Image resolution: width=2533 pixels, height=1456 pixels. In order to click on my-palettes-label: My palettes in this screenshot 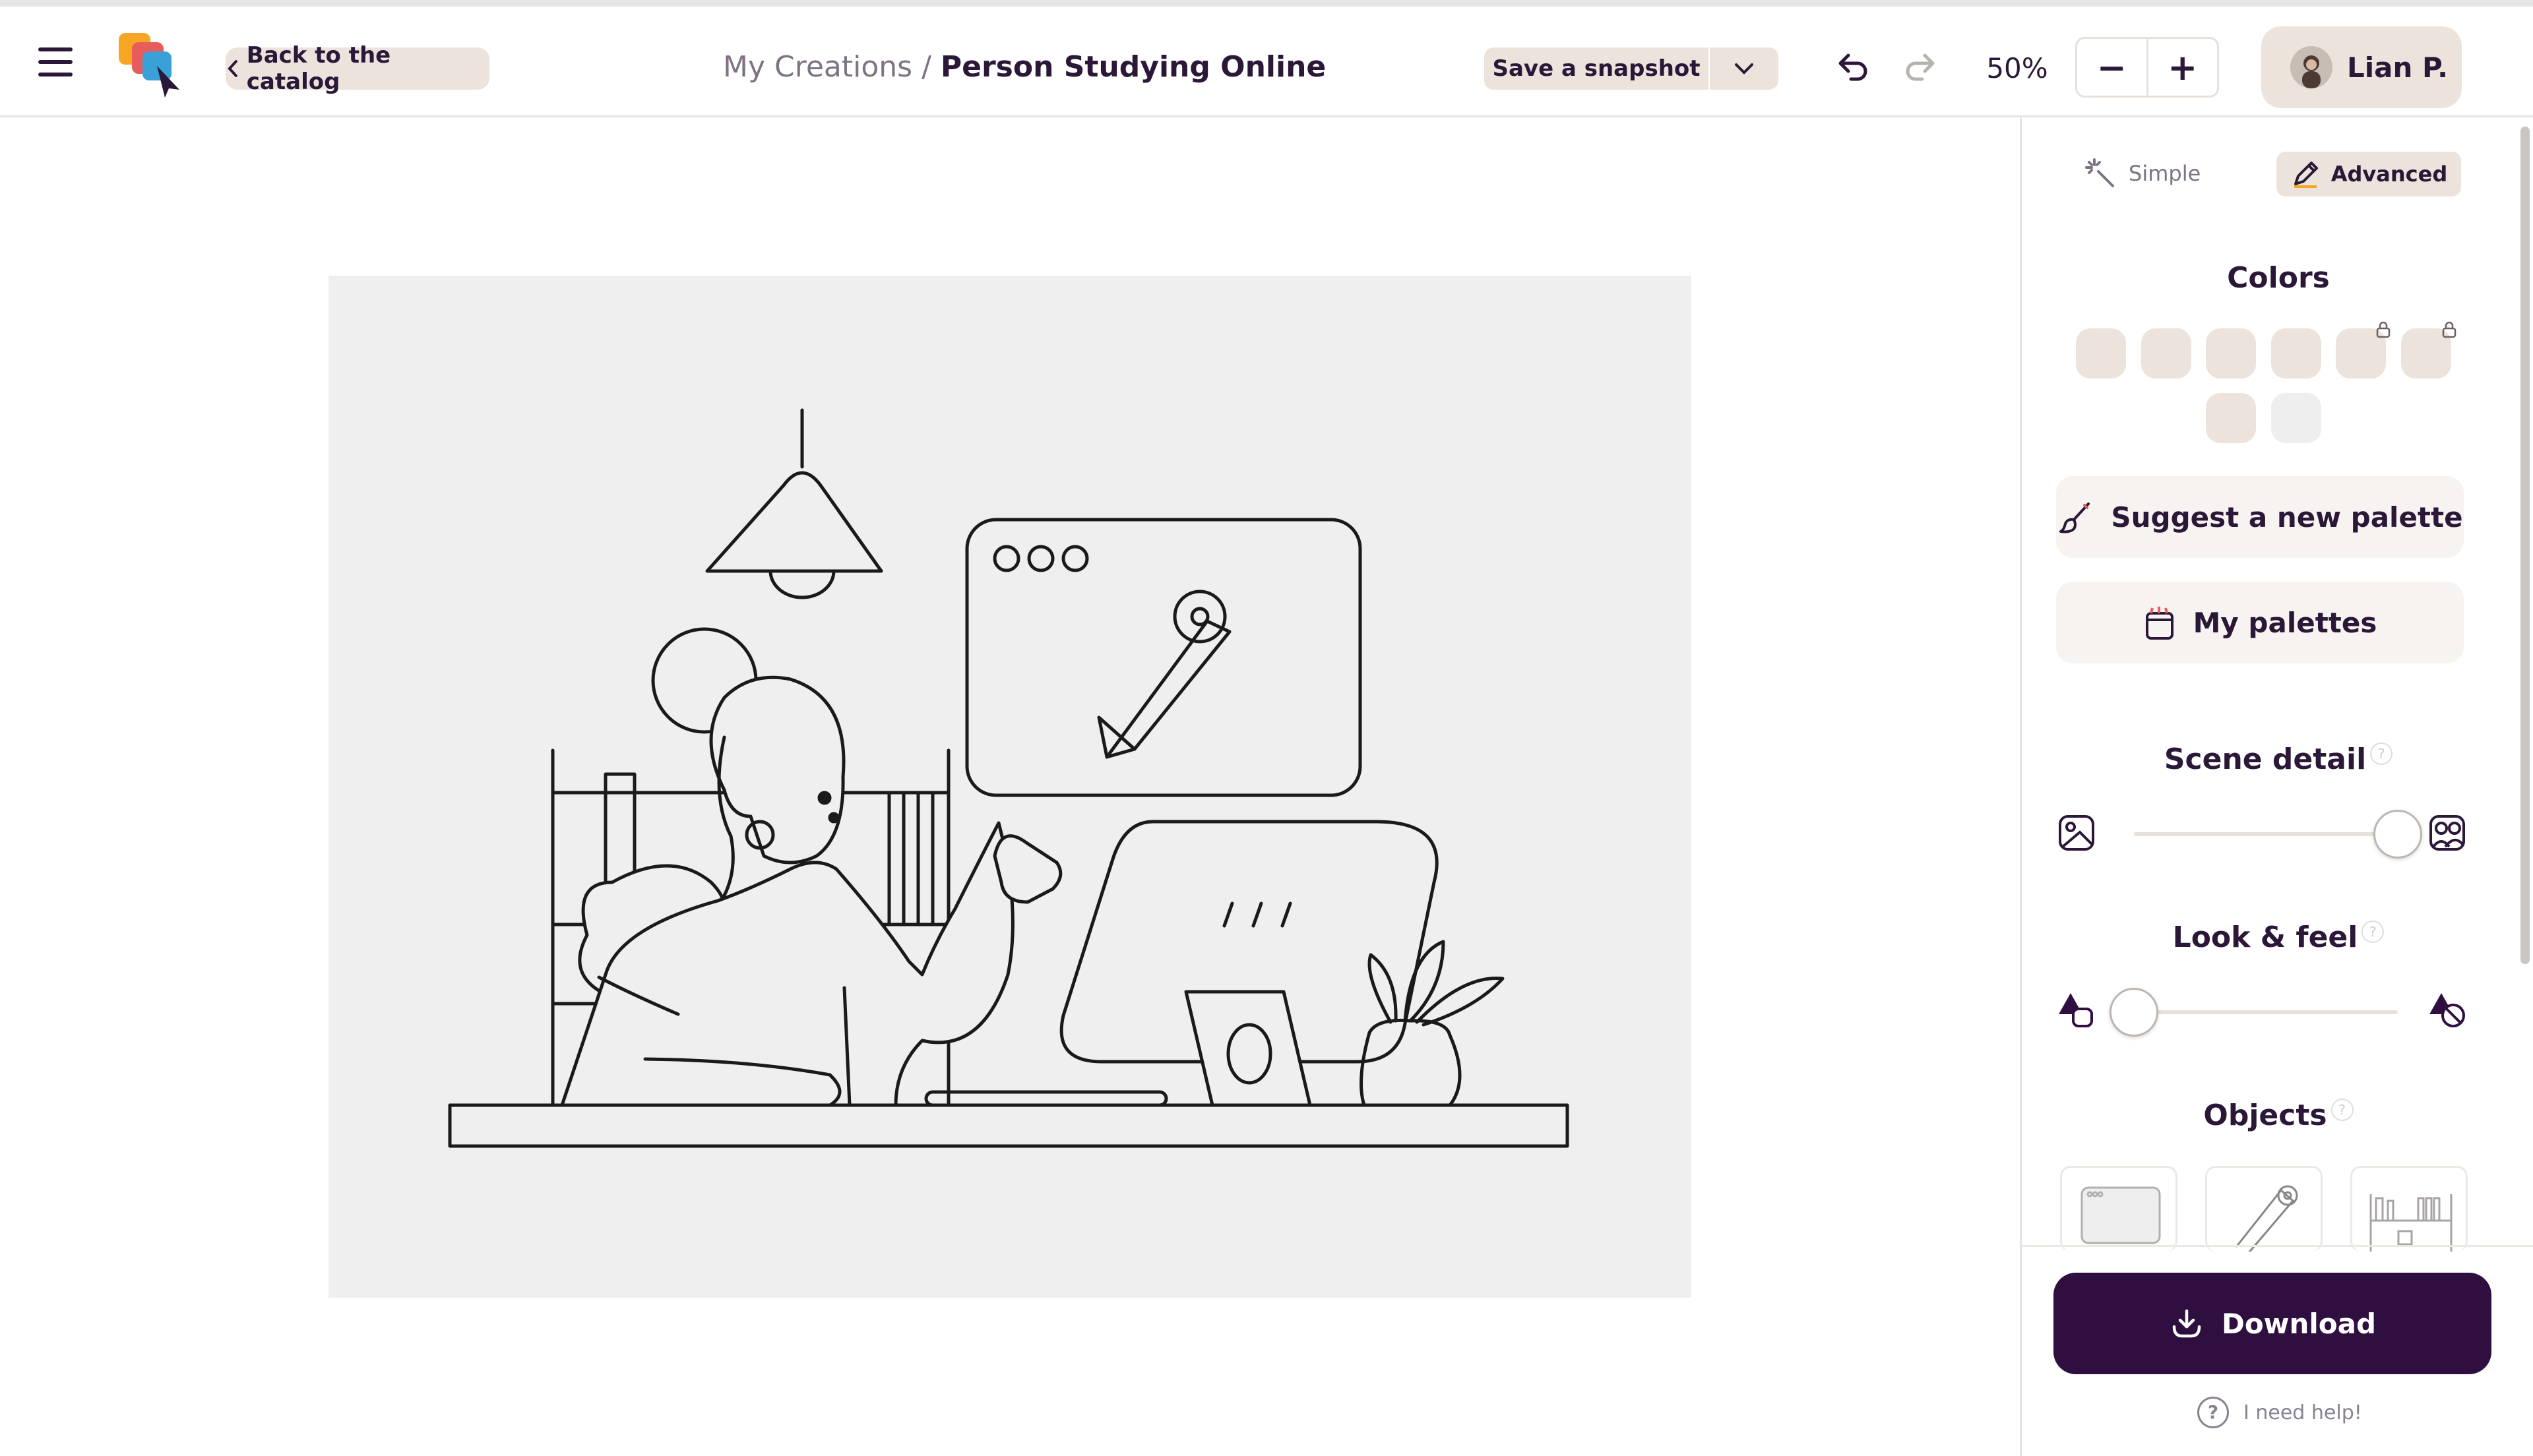, I will do `click(2285, 622)`.